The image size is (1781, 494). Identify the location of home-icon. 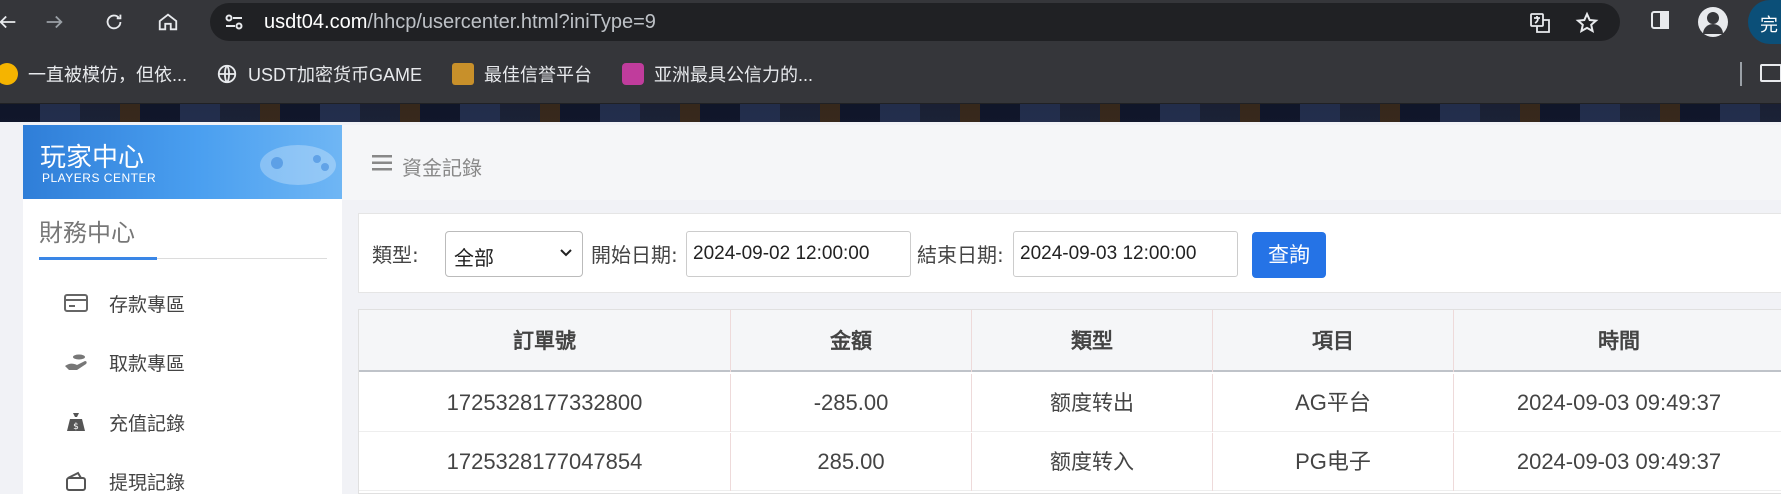
(168, 22).